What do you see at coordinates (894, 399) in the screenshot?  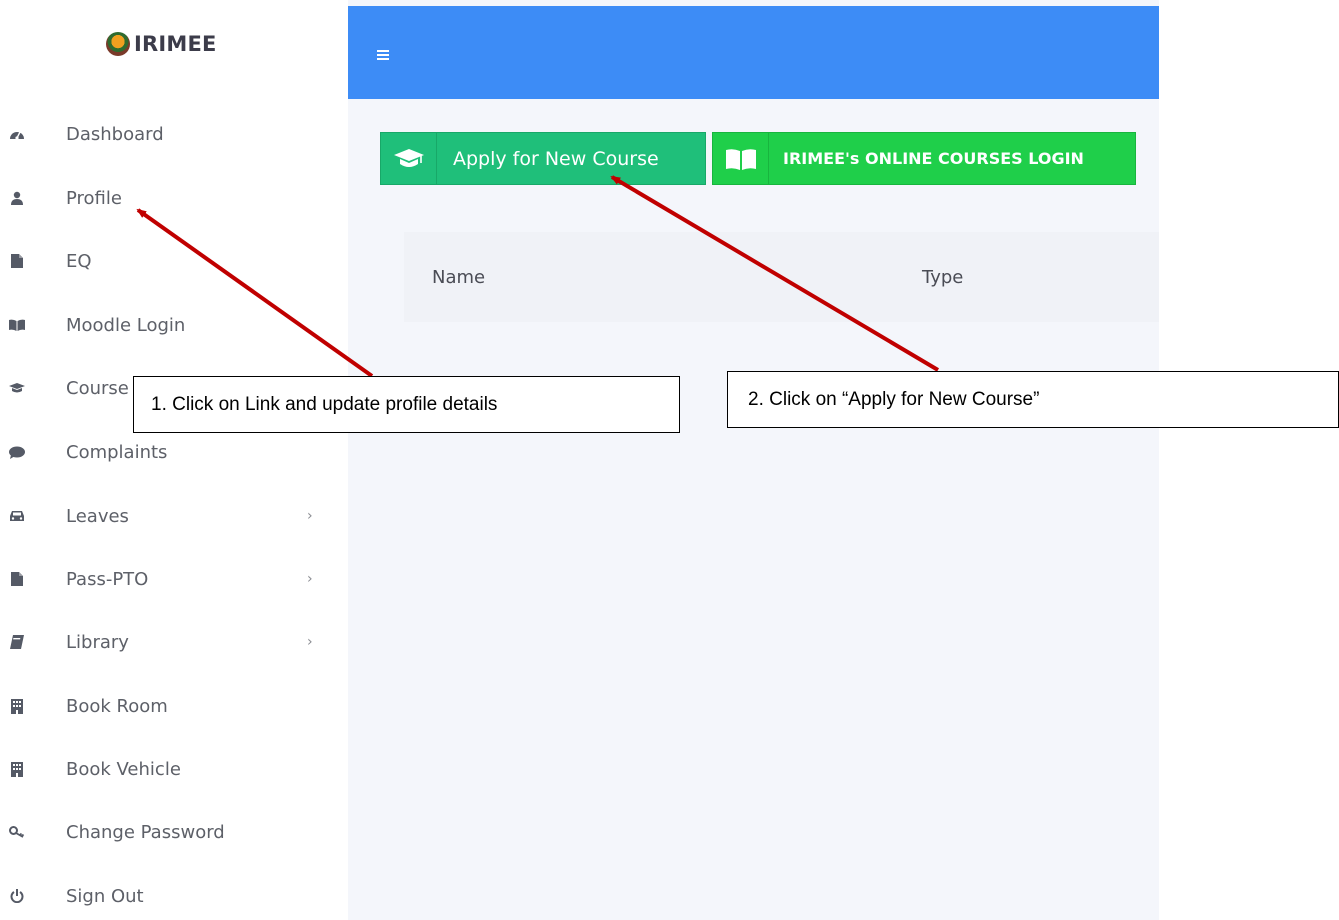 I see `annotation-text: 2. Click on “Apply for New Course”` at bounding box center [894, 399].